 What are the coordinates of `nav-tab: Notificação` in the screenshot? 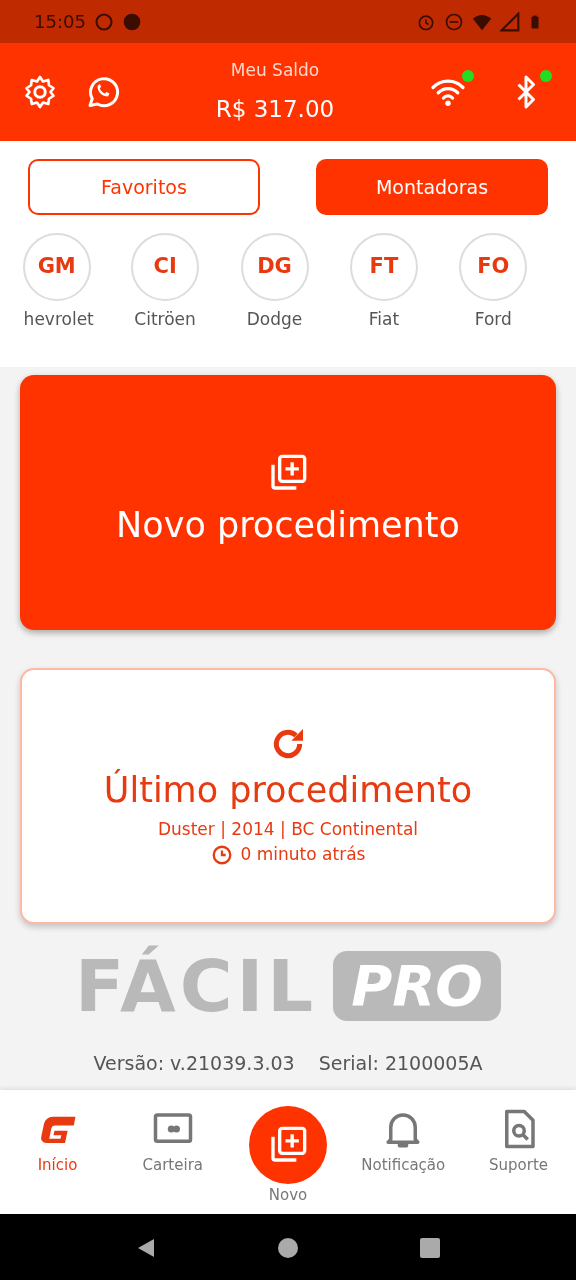 It's located at (403, 1142).